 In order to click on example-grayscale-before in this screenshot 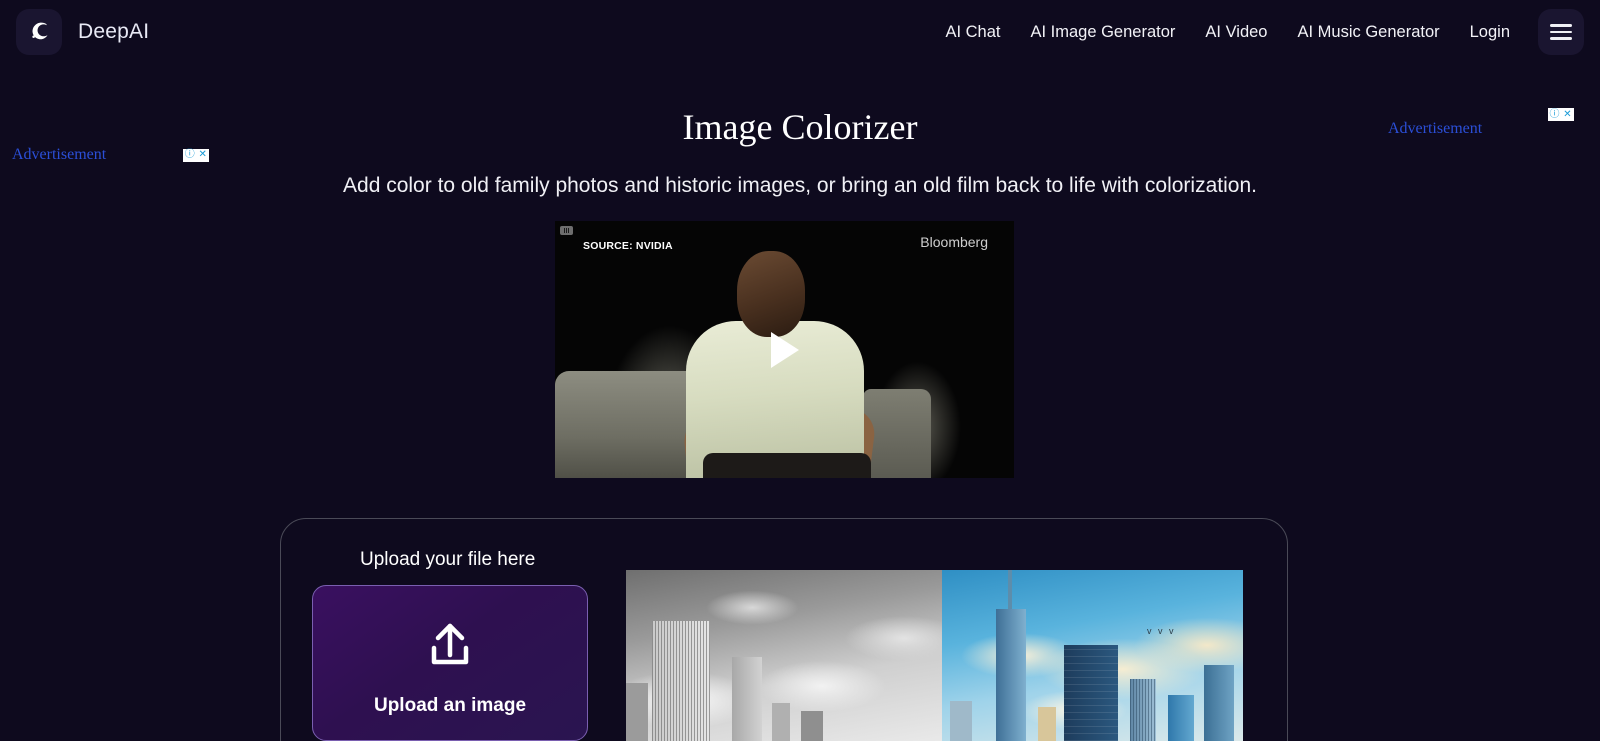, I will do `click(784, 655)`.